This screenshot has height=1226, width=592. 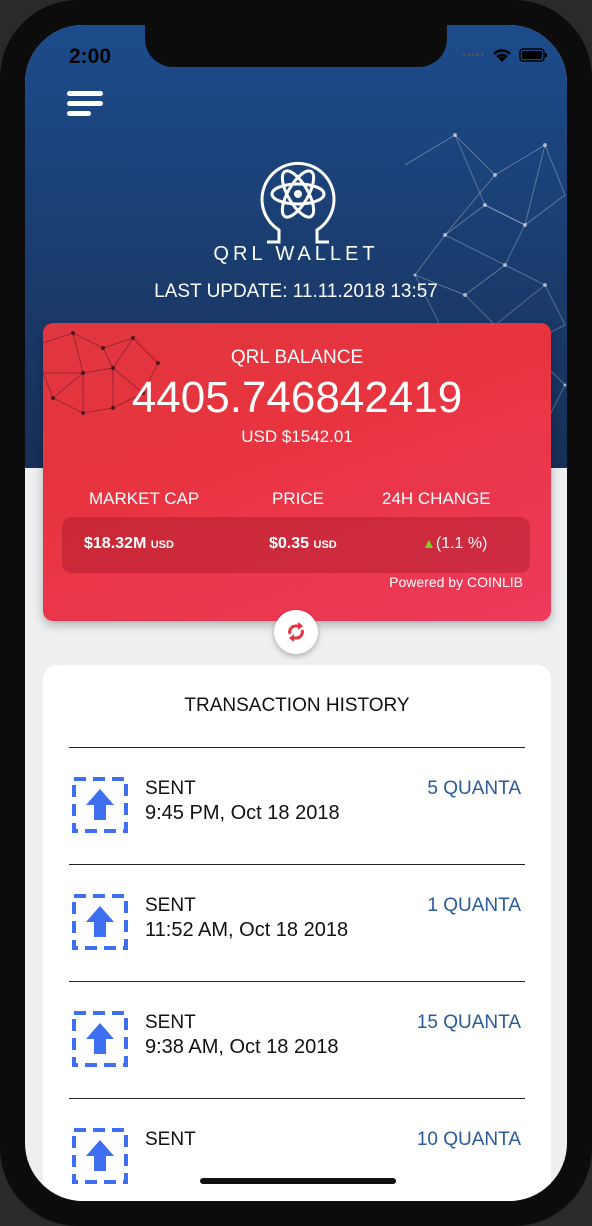 I want to click on transaction-history-title: TRANSACTION HISTORY, so click(x=297, y=705).